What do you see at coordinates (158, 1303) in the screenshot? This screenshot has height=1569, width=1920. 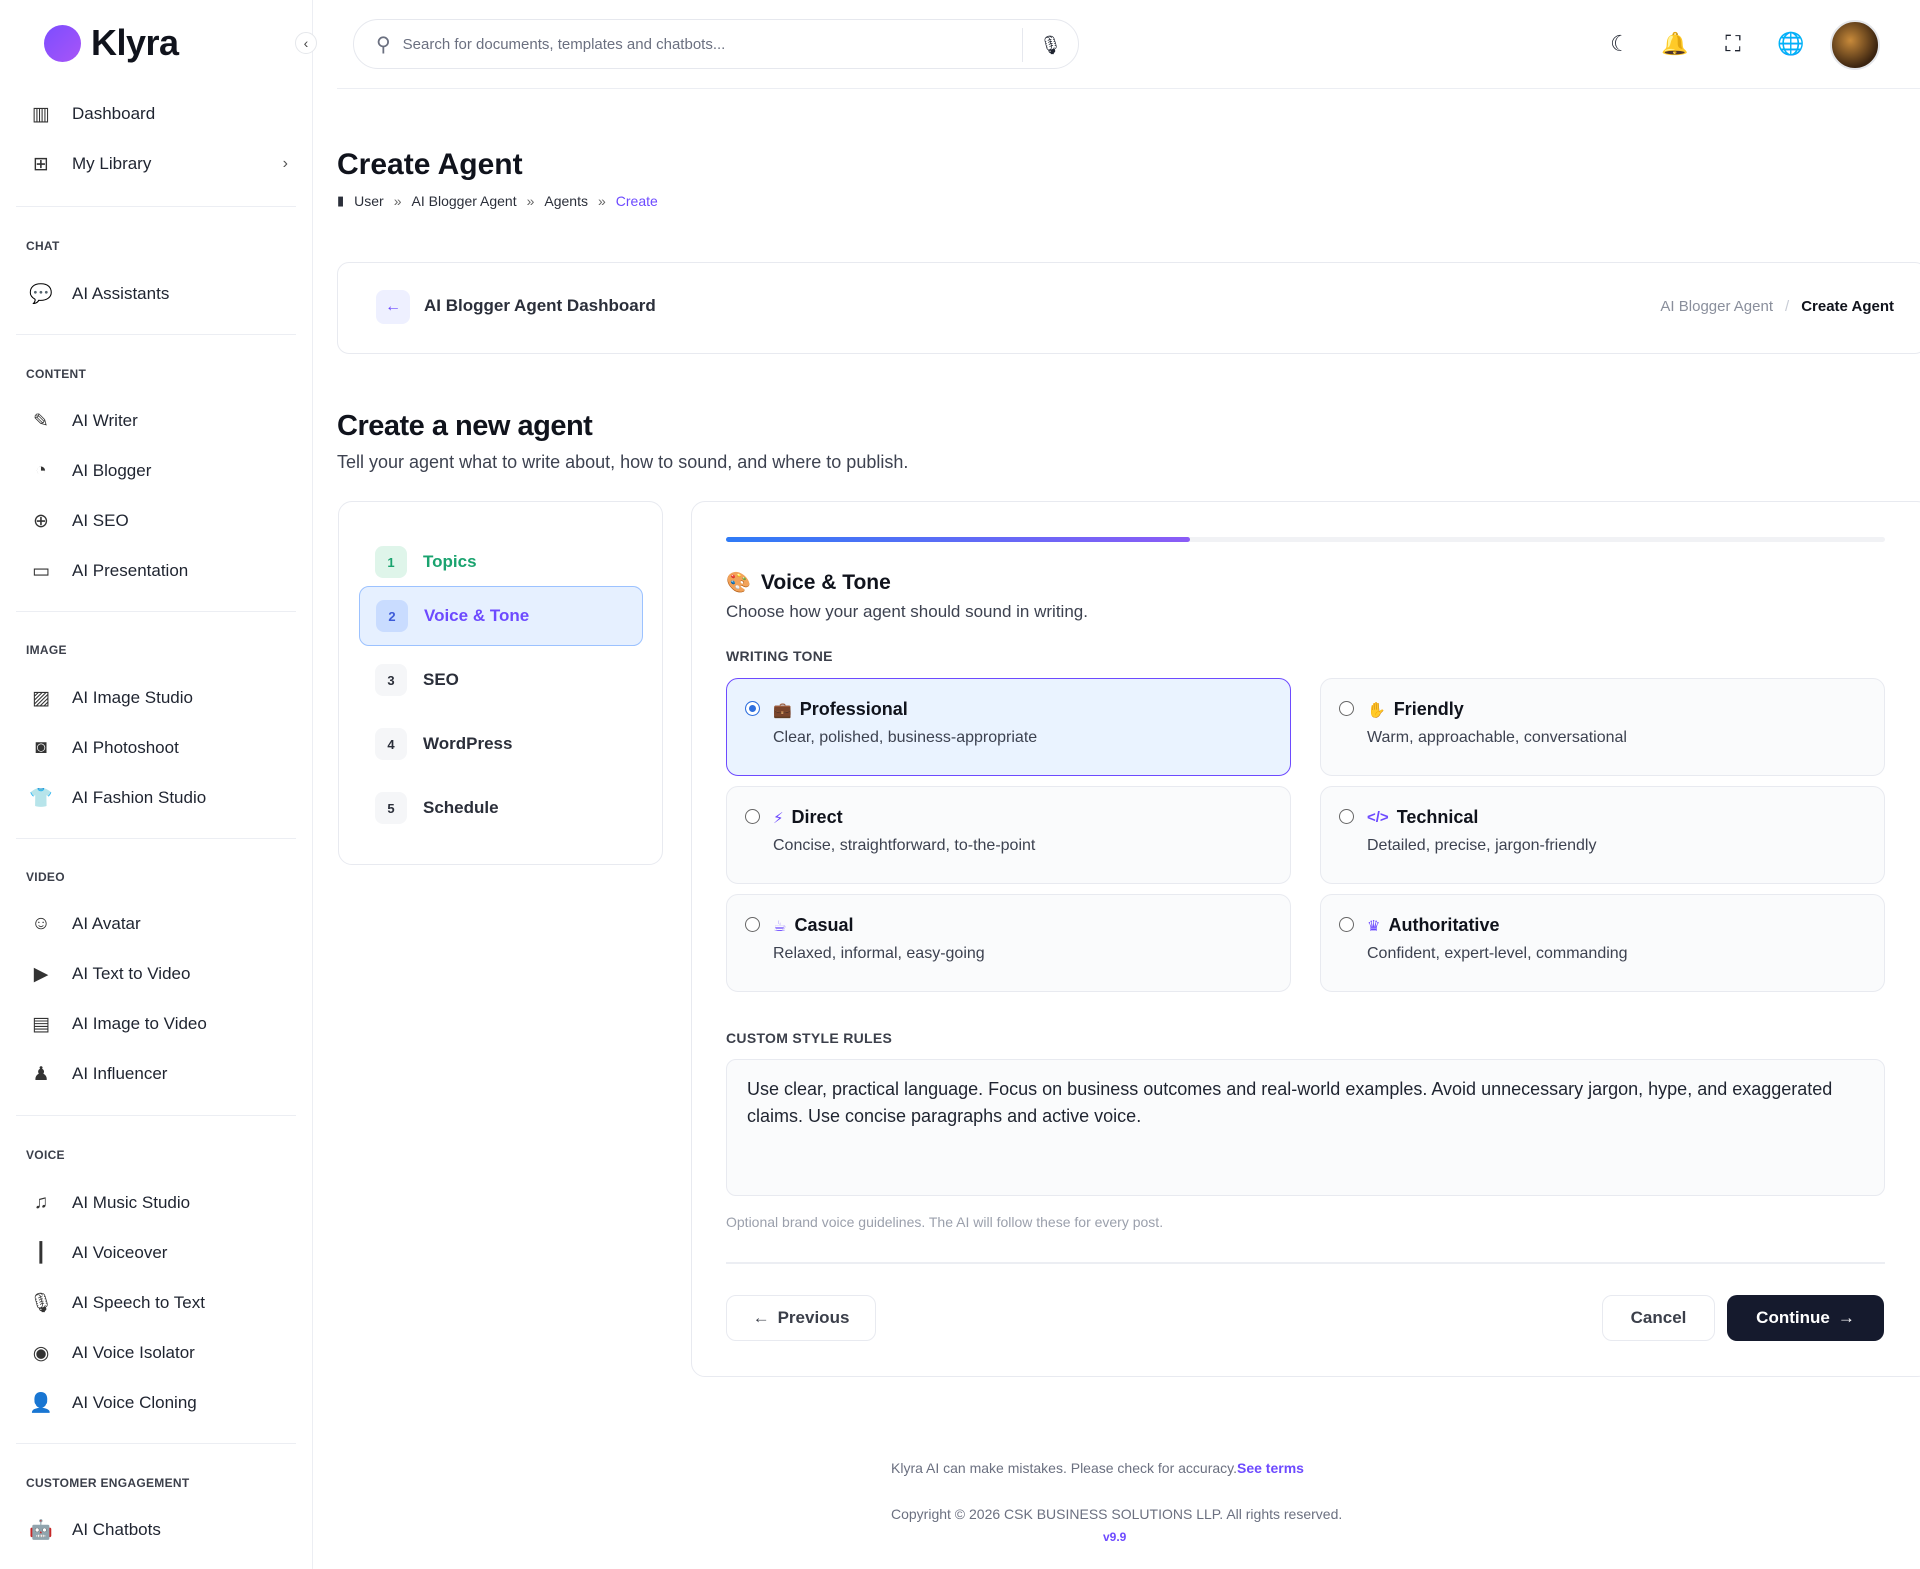 I see `sidebar-item-ai-speech-to-text: 🎙 AI Speech to Text` at bounding box center [158, 1303].